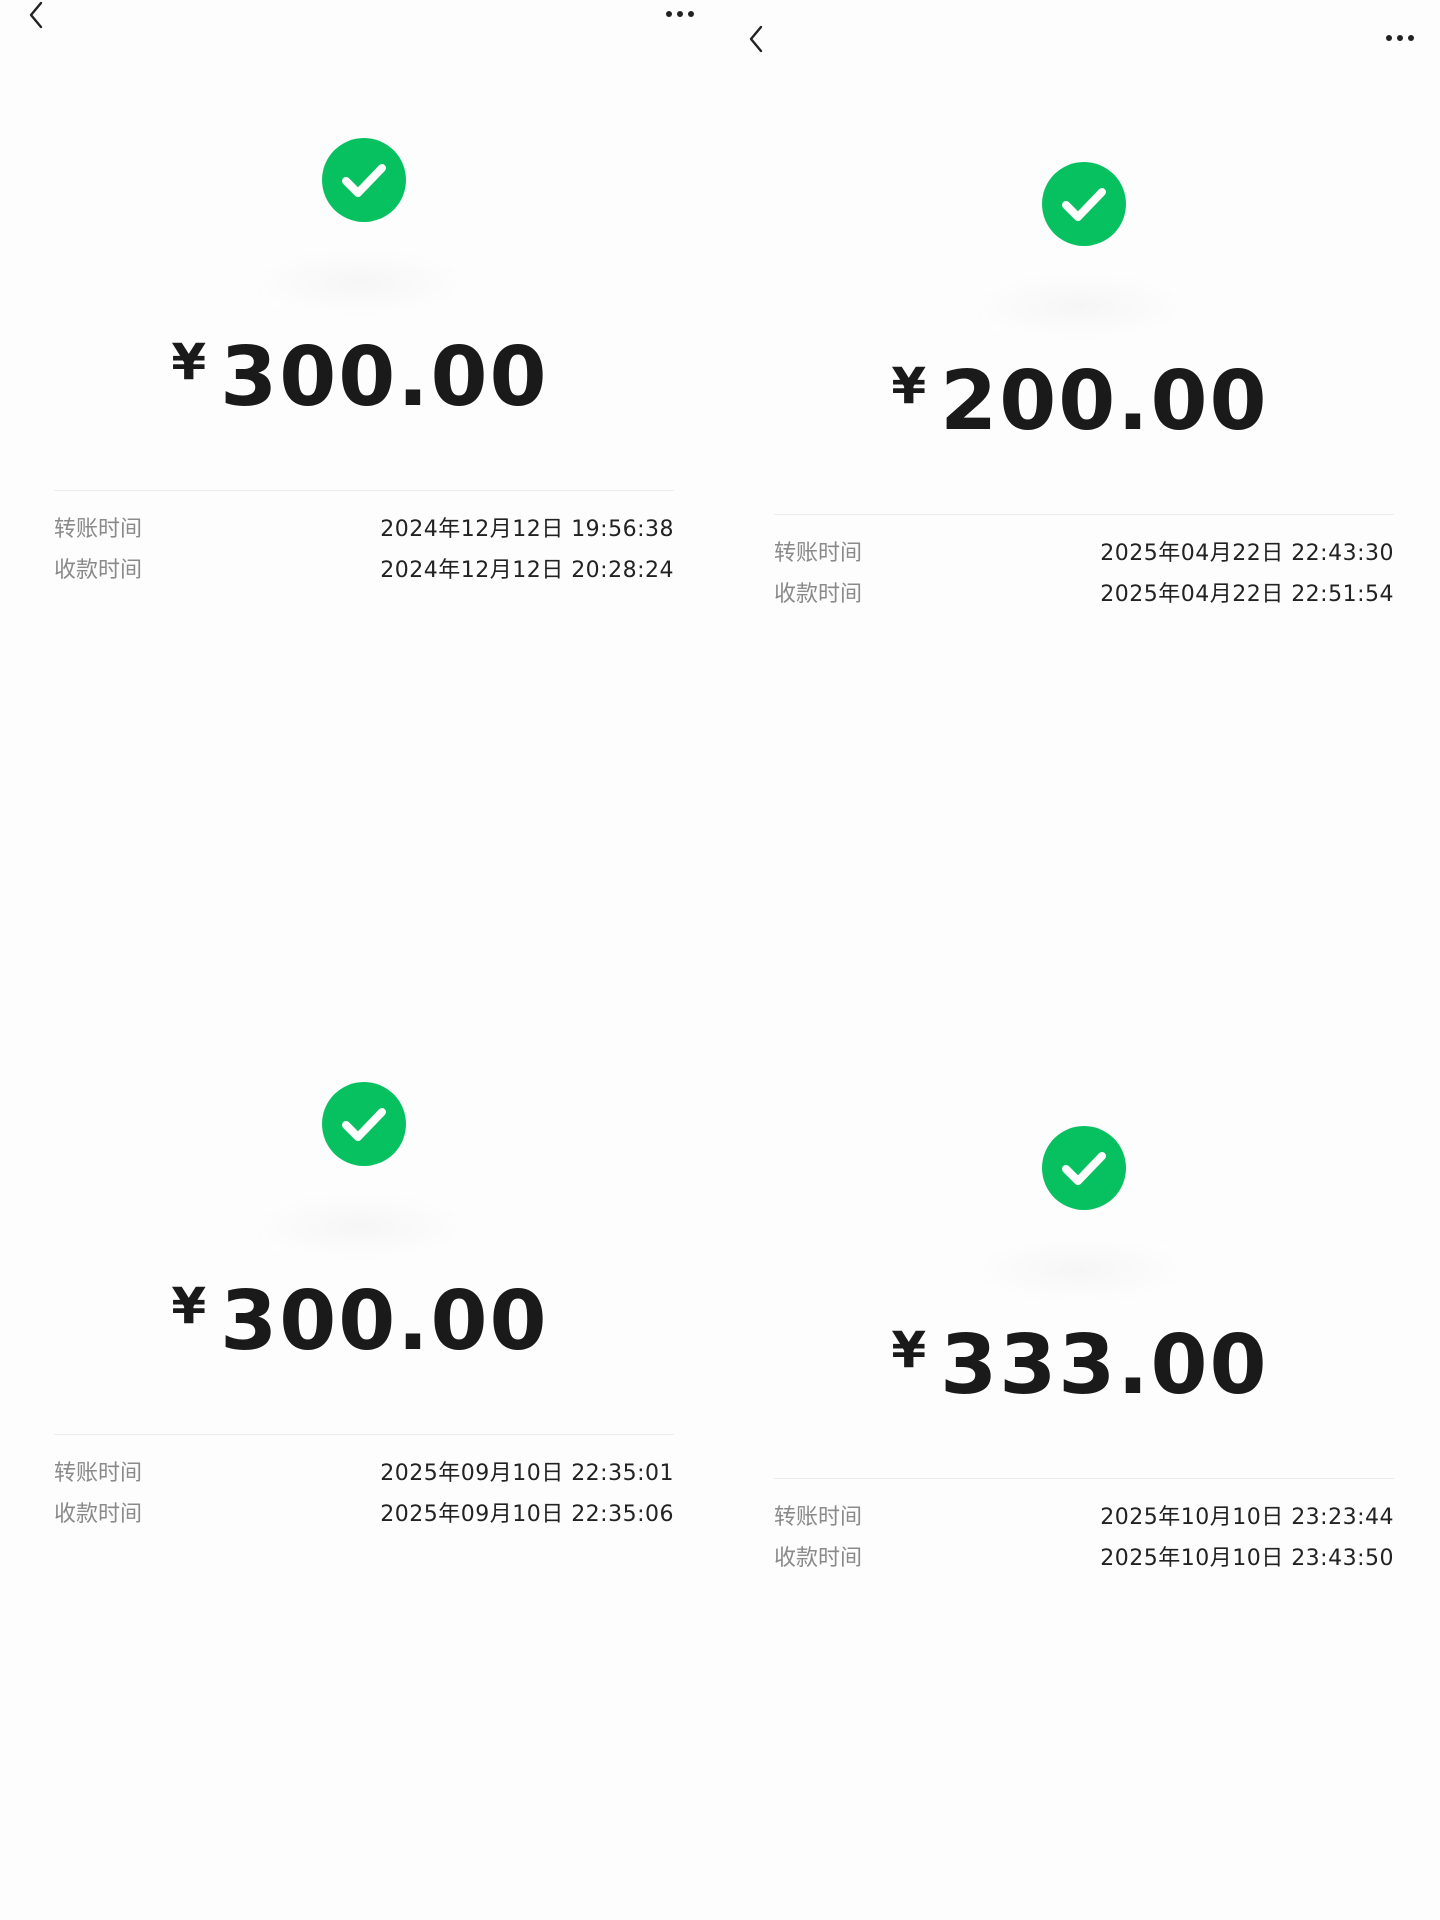  What do you see at coordinates (527, 529) in the screenshot?
I see `transfer-time-value: 2024年12月12日 19:56:38` at bounding box center [527, 529].